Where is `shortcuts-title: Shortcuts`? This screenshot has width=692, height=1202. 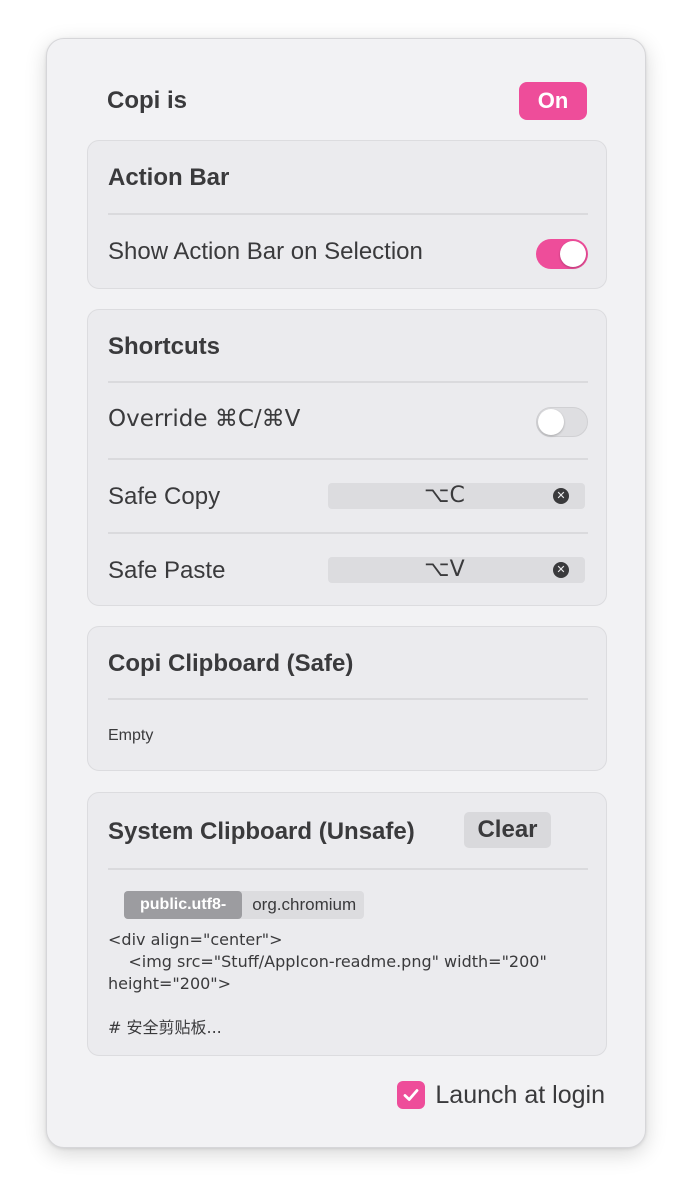 shortcuts-title: Shortcuts is located at coordinates (164, 346).